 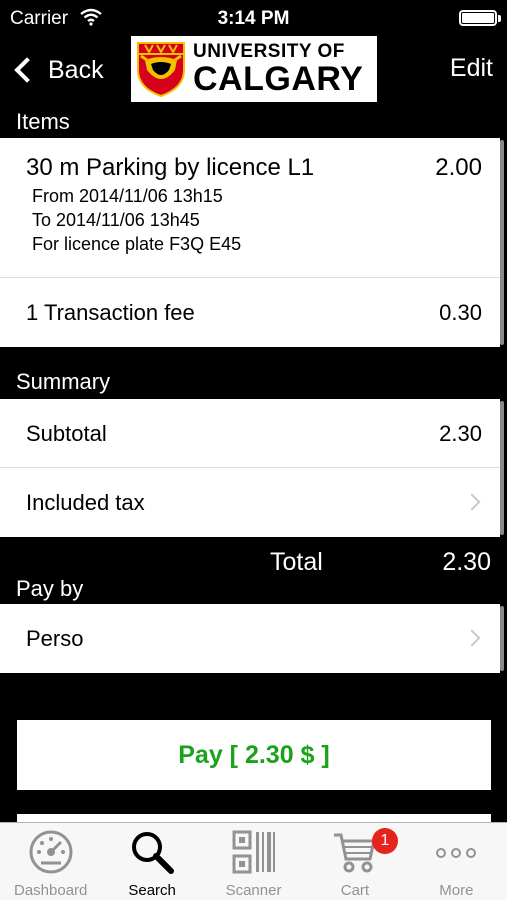 I want to click on barcode-scanner-icon, so click(x=253, y=852).